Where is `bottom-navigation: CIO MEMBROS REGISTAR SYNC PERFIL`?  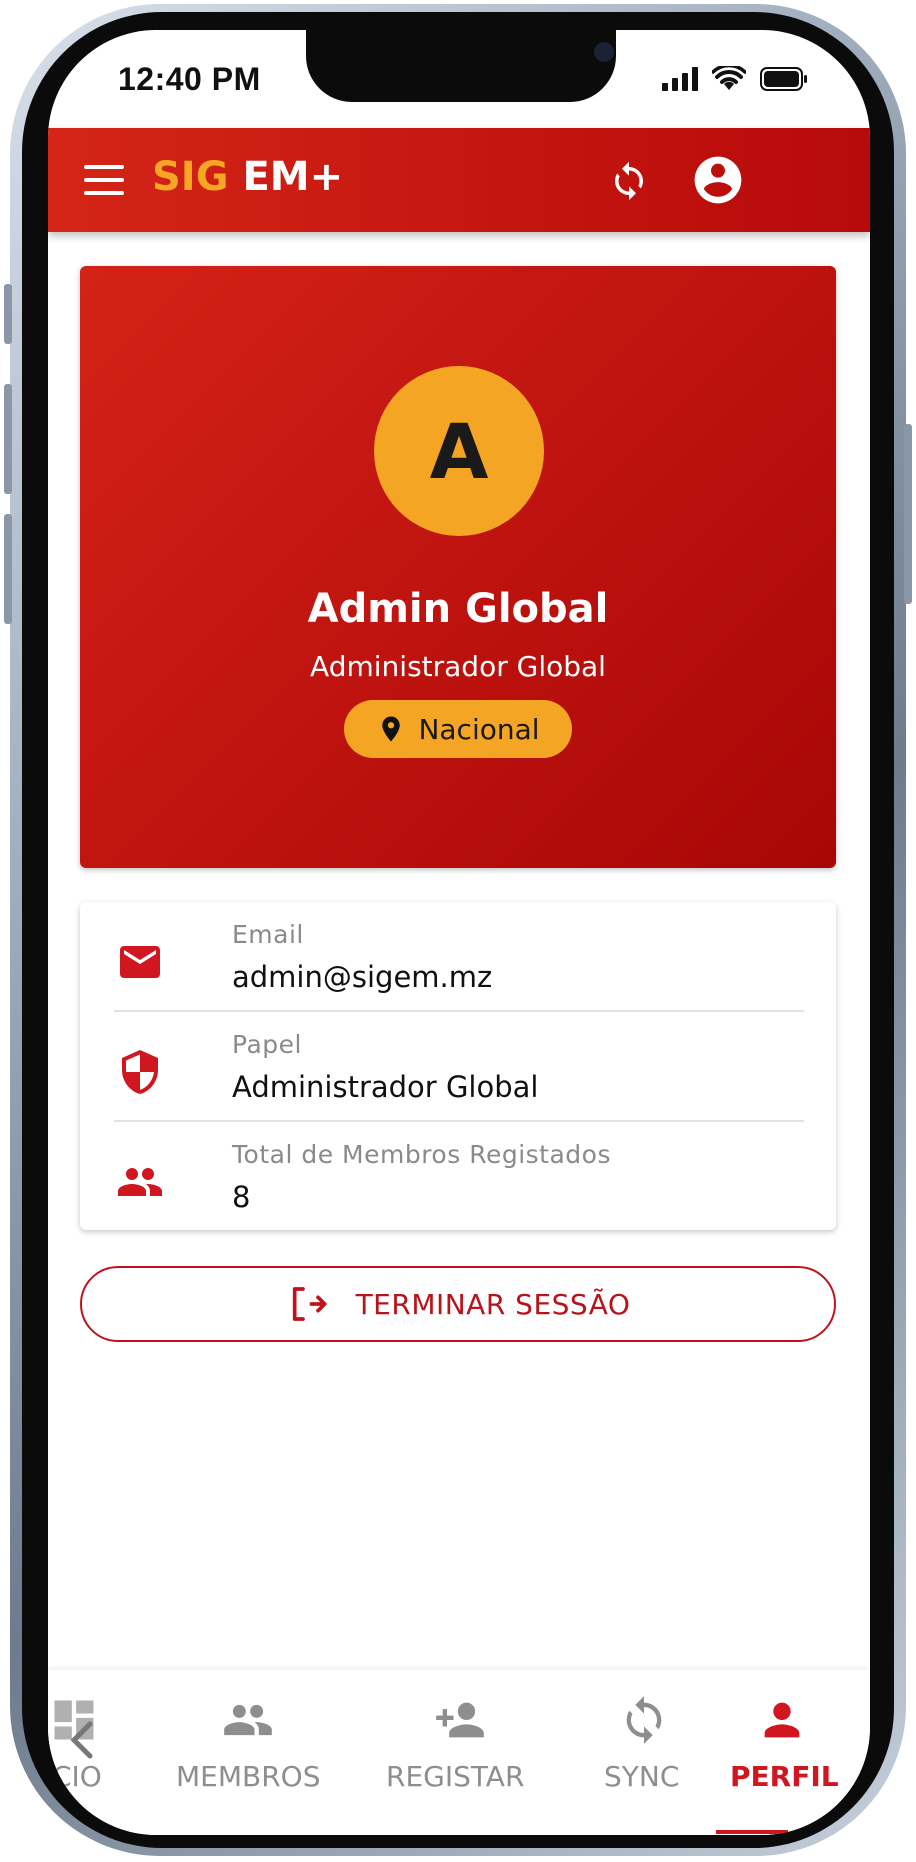
bottom-navigation: CIO MEMBROS REGISTAR SYNC PERFIL is located at coordinates (459, 1752).